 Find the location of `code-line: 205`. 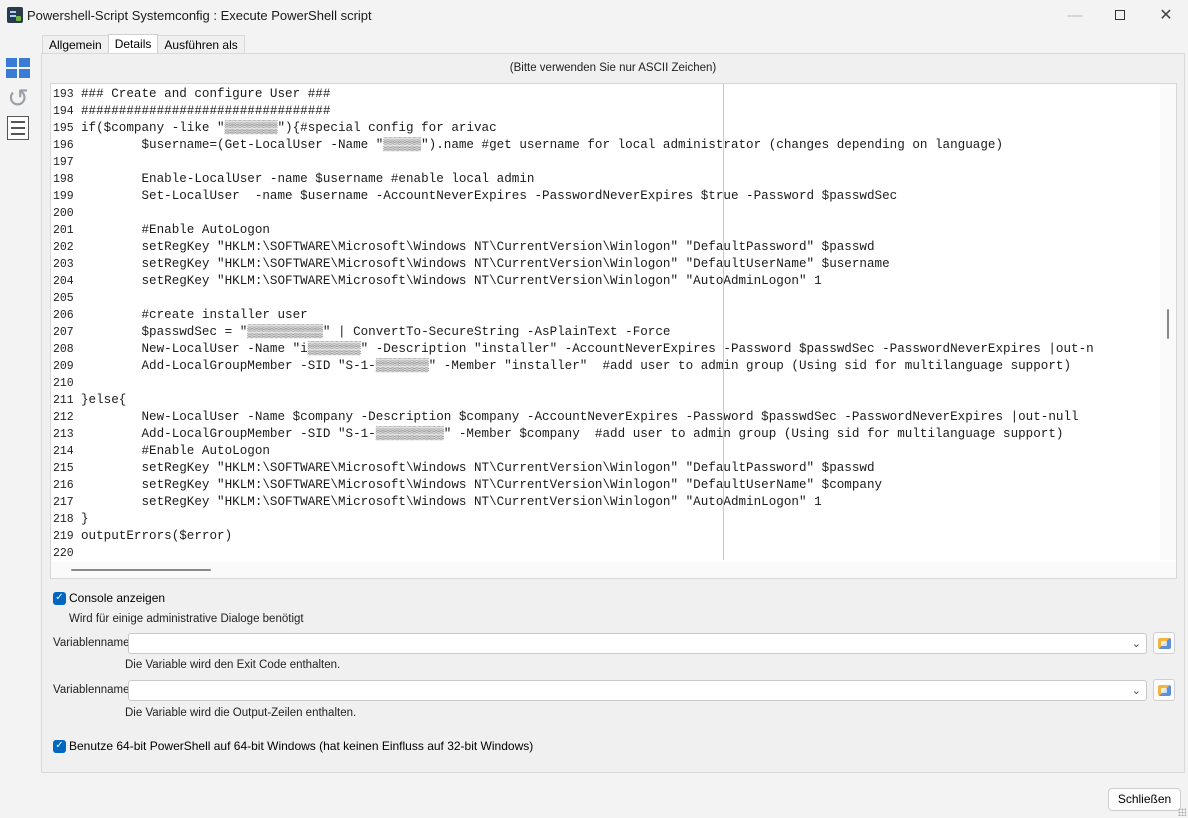

code-line: 205 is located at coordinates (606, 298).